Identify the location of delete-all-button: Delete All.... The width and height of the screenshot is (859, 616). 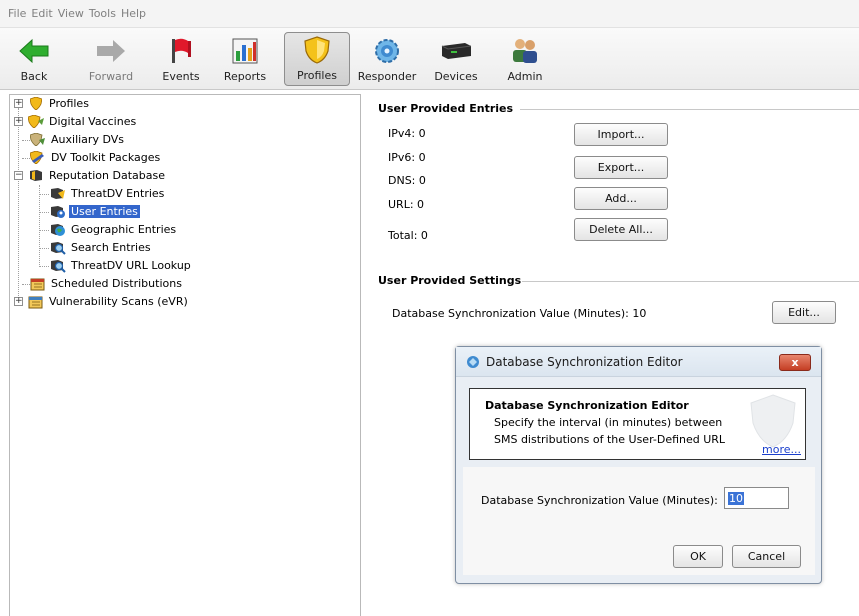
(621, 229).